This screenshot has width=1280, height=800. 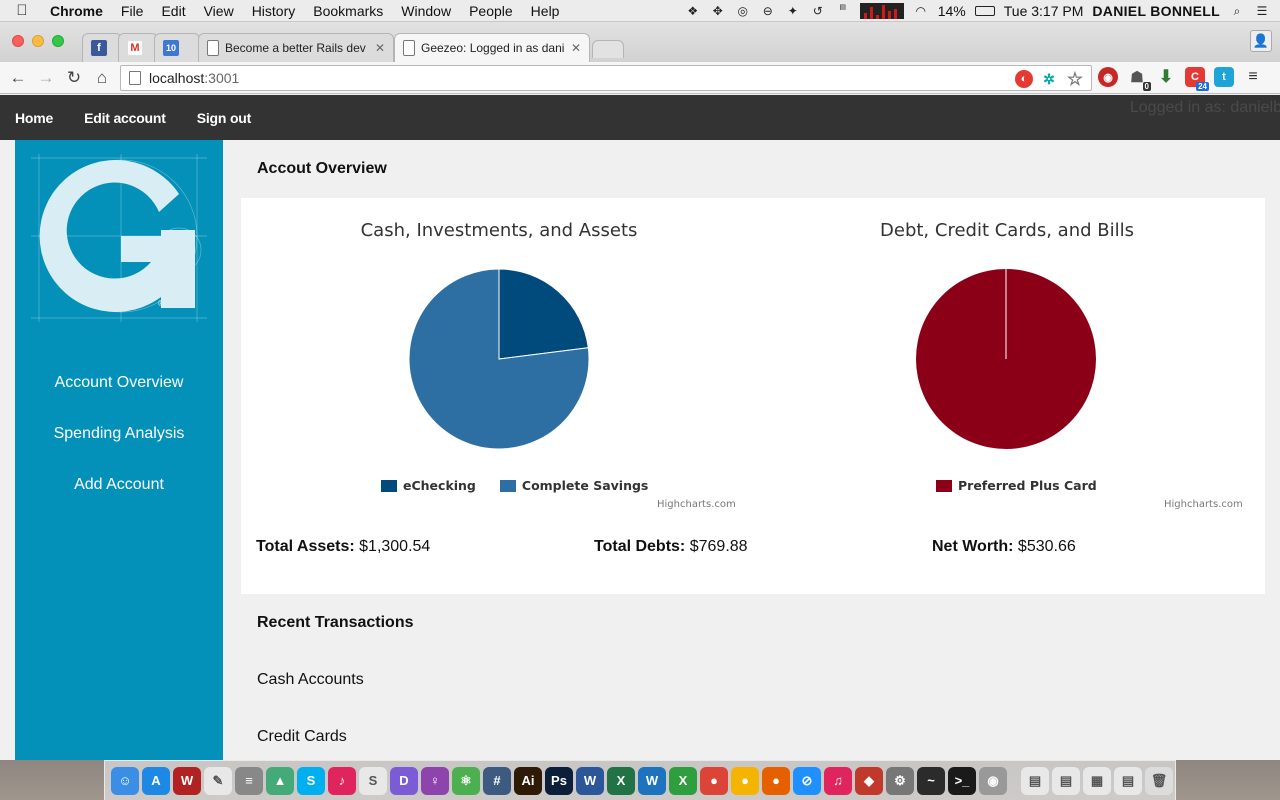 What do you see at coordinates (714, 780) in the screenshot?
I see `chrome-icon: ●` at bounding box center [714, 780].